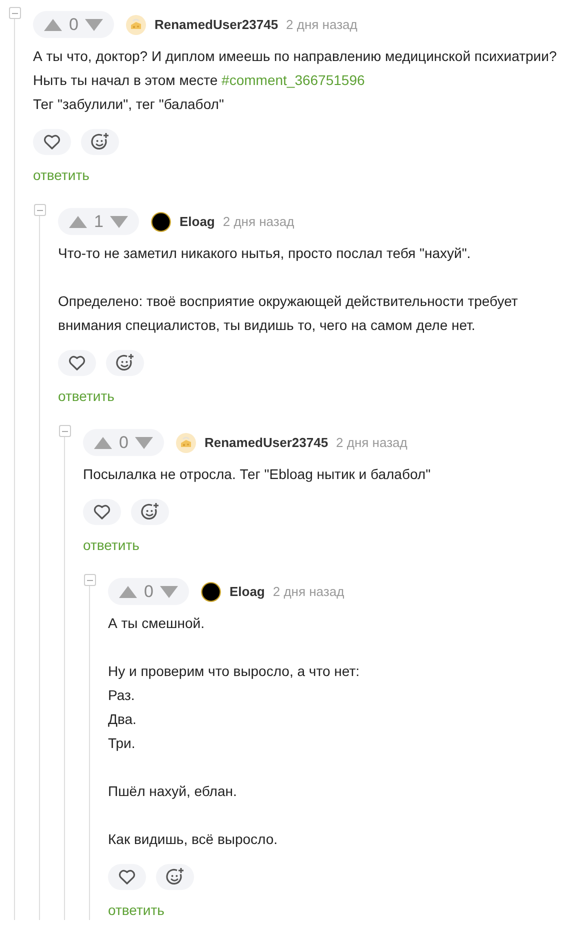 This screenshot has height=925, width=574. I want to click on comment-text: внимания специалистов, ты видишь то, чего на самом деле нет., so click(267, 325).